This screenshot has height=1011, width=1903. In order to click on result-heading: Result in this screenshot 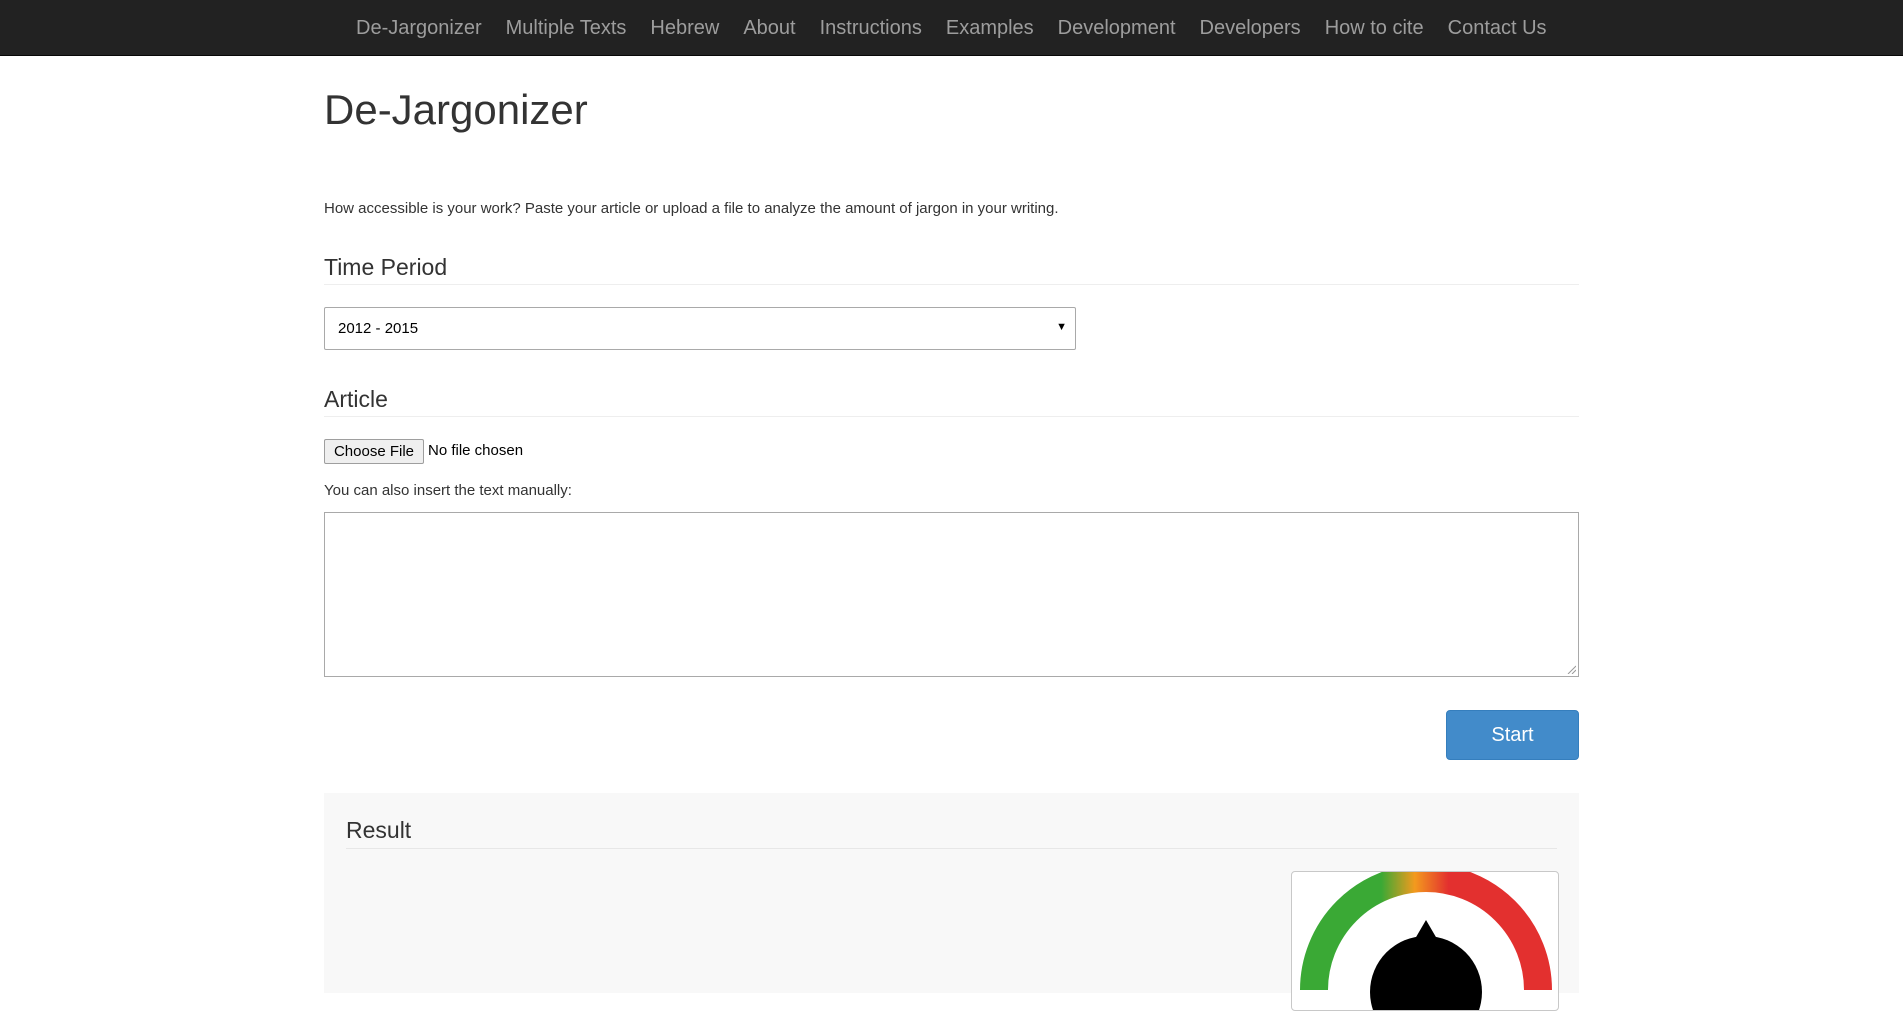, I will do `click(379, 830)`.